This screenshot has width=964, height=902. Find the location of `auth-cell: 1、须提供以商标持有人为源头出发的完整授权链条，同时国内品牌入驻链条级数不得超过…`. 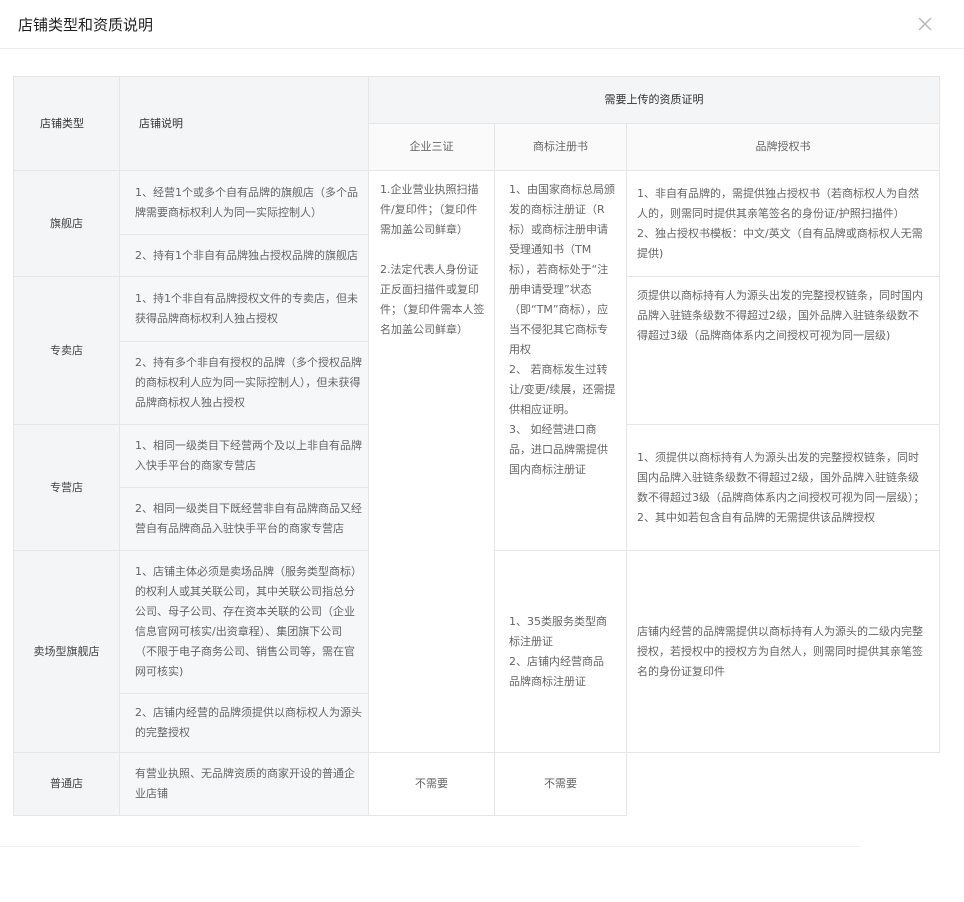

auth-cell: 1、须提供以商标持有人为源头出发的完整授权链条，同时国内品牌入驻链条级数不得超过… is located at coordinates (783, 487).